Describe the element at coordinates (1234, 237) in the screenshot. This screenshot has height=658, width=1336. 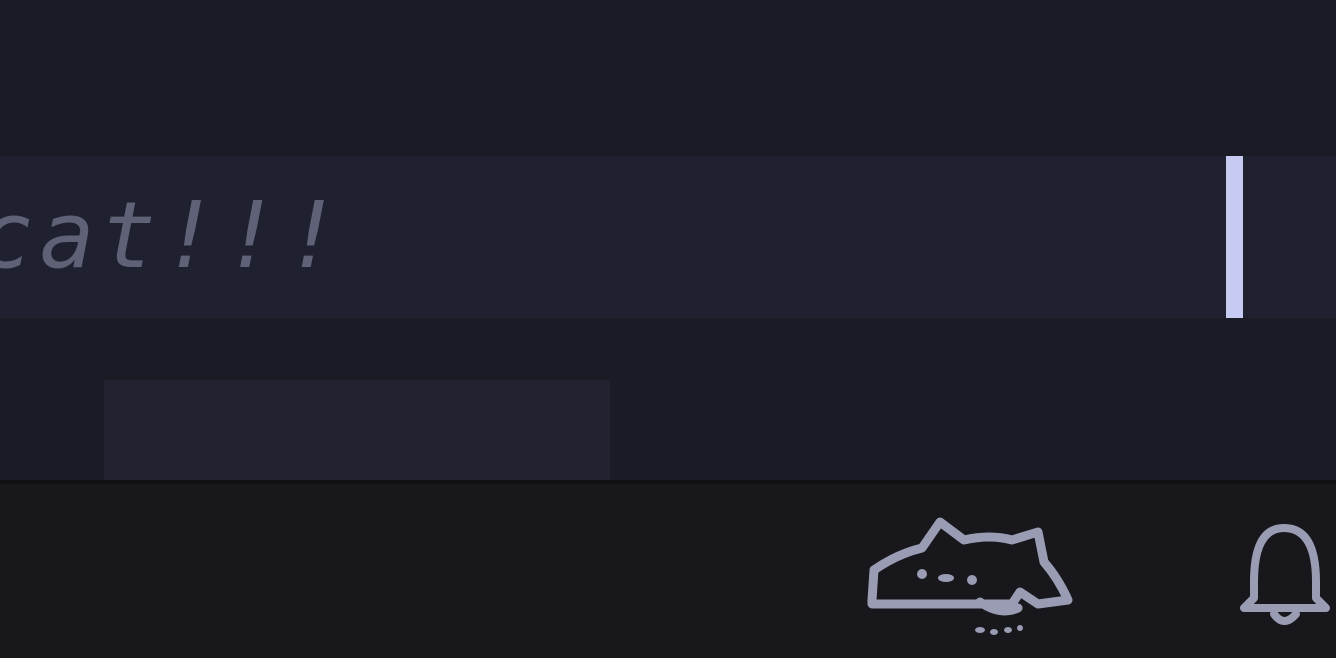
I see `text-caret` at that location.